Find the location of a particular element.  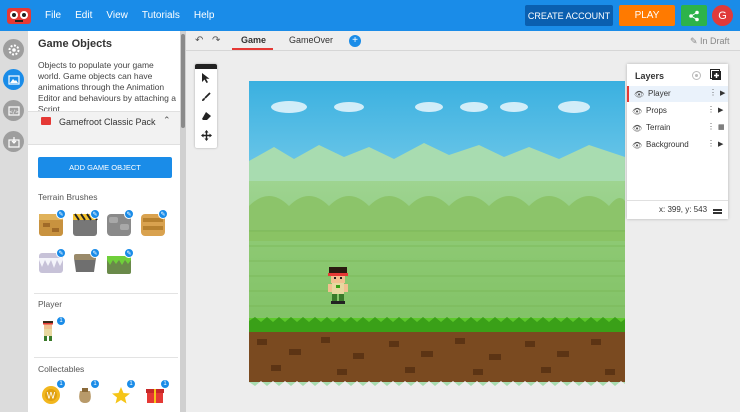

terrain-tile-brick: ✎ is located at coordinates (52, 223).